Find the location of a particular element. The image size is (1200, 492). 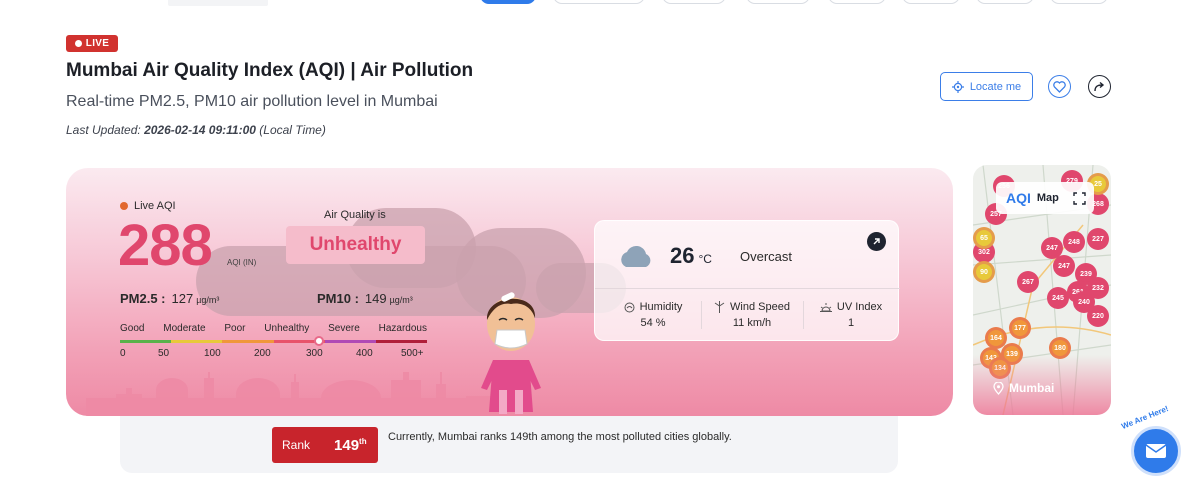

rank-number: 149th is located at coordinates (350, 445).